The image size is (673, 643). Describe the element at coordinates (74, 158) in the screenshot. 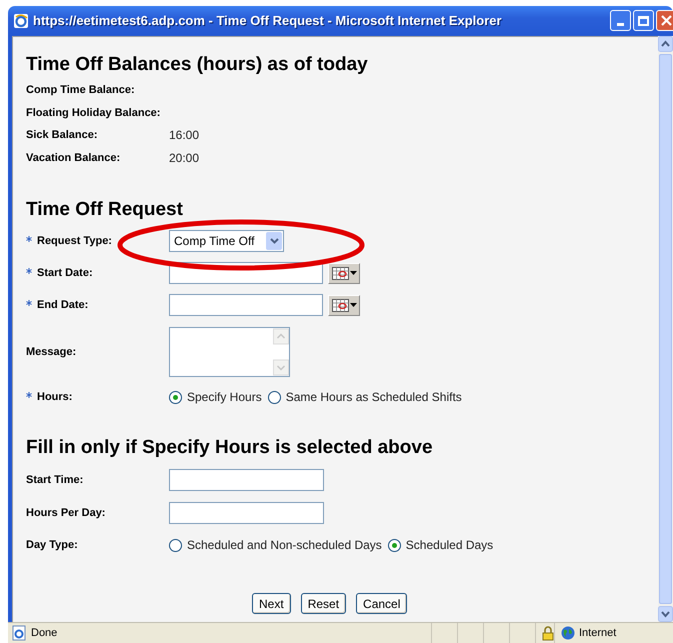

I see `balance-label: Vacation Balance:` at that location.